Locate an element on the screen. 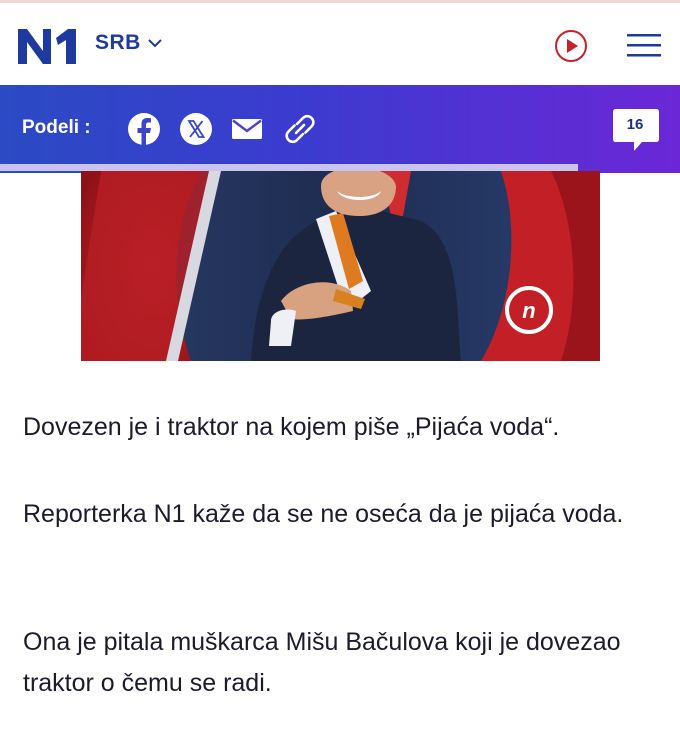 The width and height of the screenshot is (680, 736). hamburger-menu-icon is located at coordinates (644, 45).